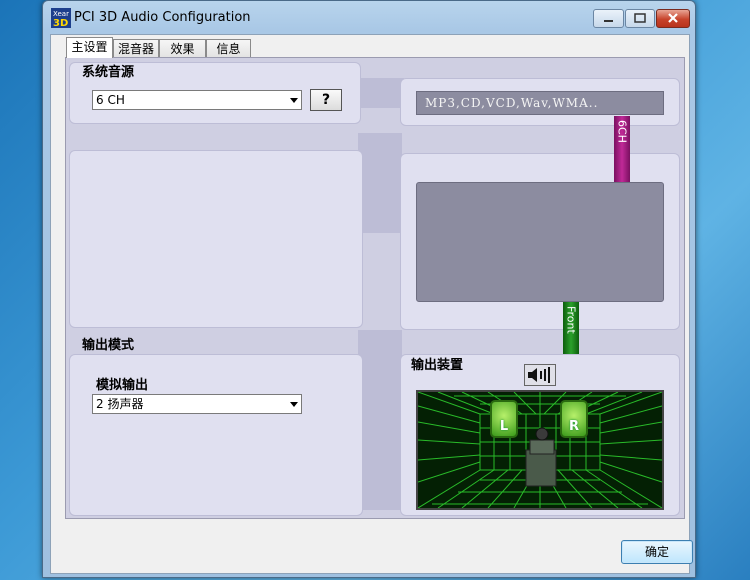 Image resolution: width=750 pixels, height=580 pixels. I want to click on ok-button: 确定, so click(657, 552).